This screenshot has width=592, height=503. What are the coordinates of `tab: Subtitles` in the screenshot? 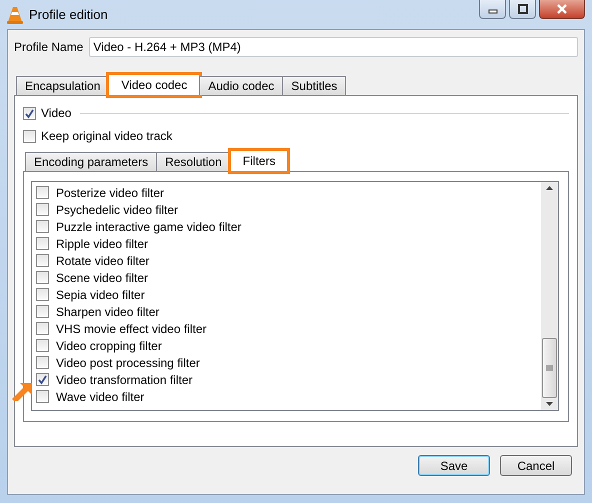 It's located at (314, 85).